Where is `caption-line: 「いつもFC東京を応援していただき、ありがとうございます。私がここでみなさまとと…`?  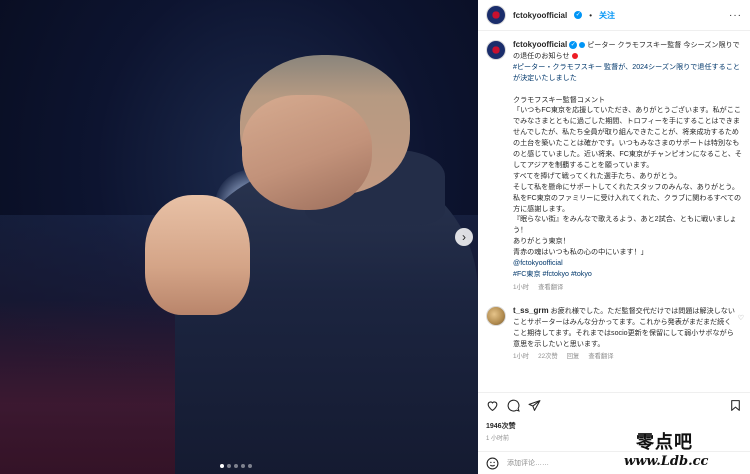
caption-line: 「いつもFC東京を応援していただき、ありがとうございます。私がここでみなさまとと… is located at coordinates (628, 137).